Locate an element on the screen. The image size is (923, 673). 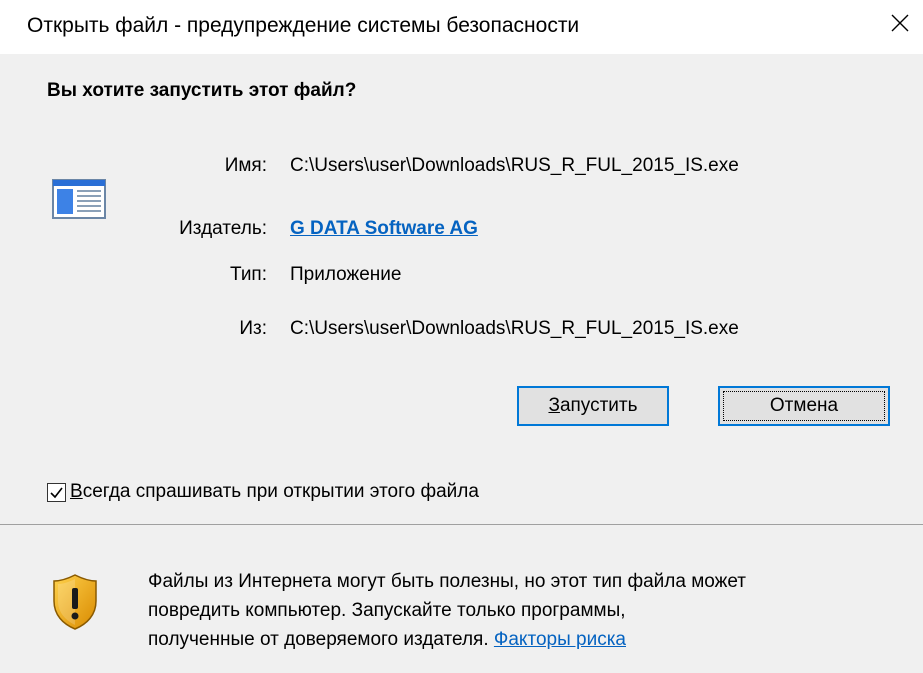
cancel-button: Отмена is located at coordinates (804, 406).